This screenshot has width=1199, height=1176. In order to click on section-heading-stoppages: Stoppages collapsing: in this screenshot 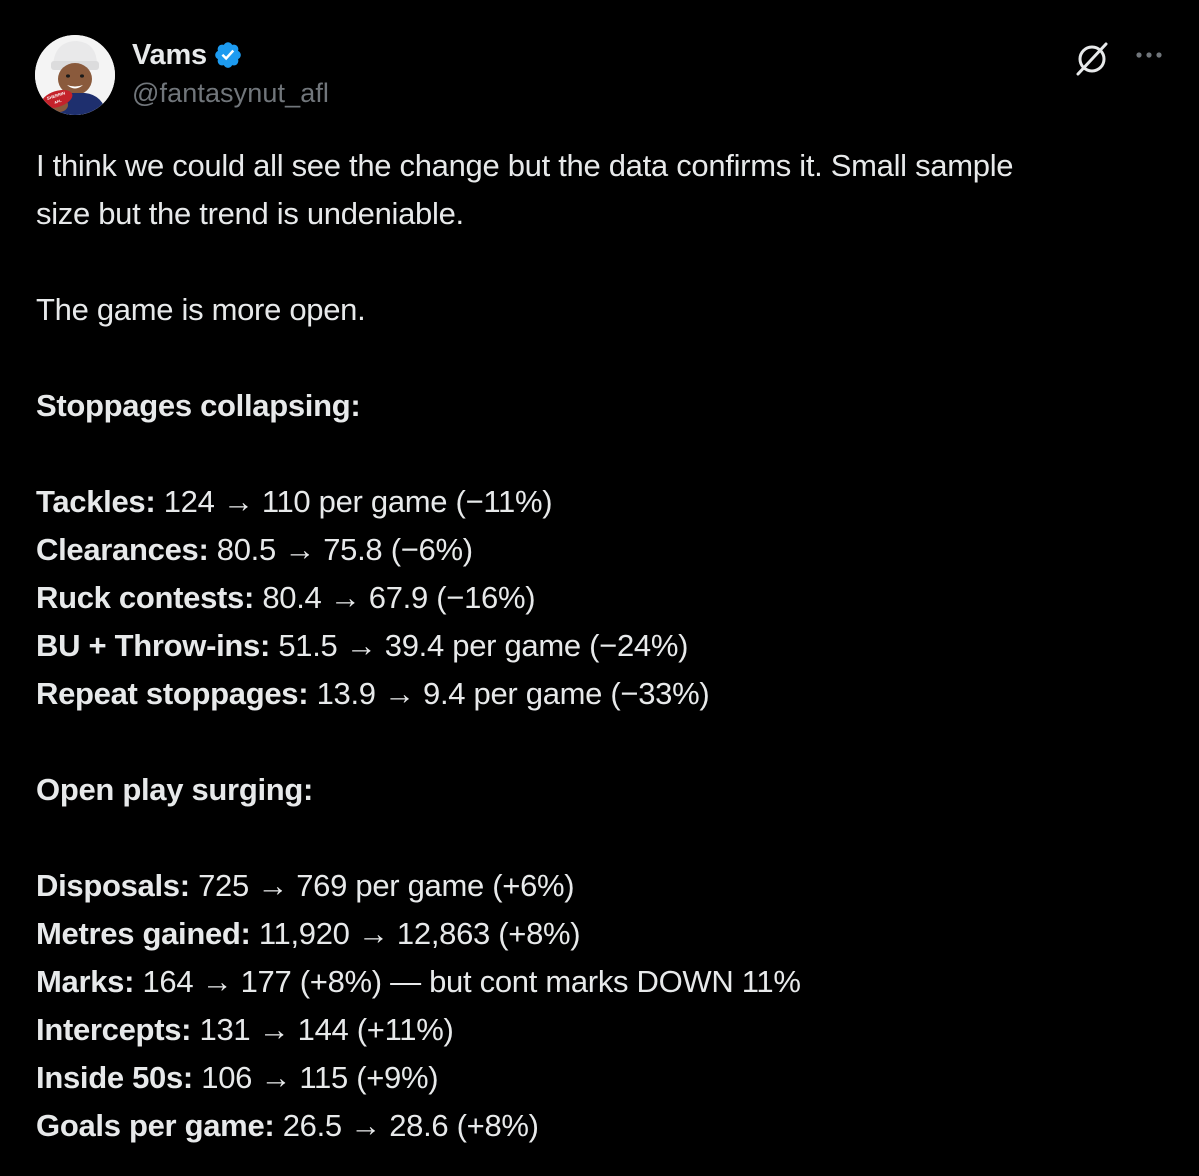, I will do `click(198, 405)`.